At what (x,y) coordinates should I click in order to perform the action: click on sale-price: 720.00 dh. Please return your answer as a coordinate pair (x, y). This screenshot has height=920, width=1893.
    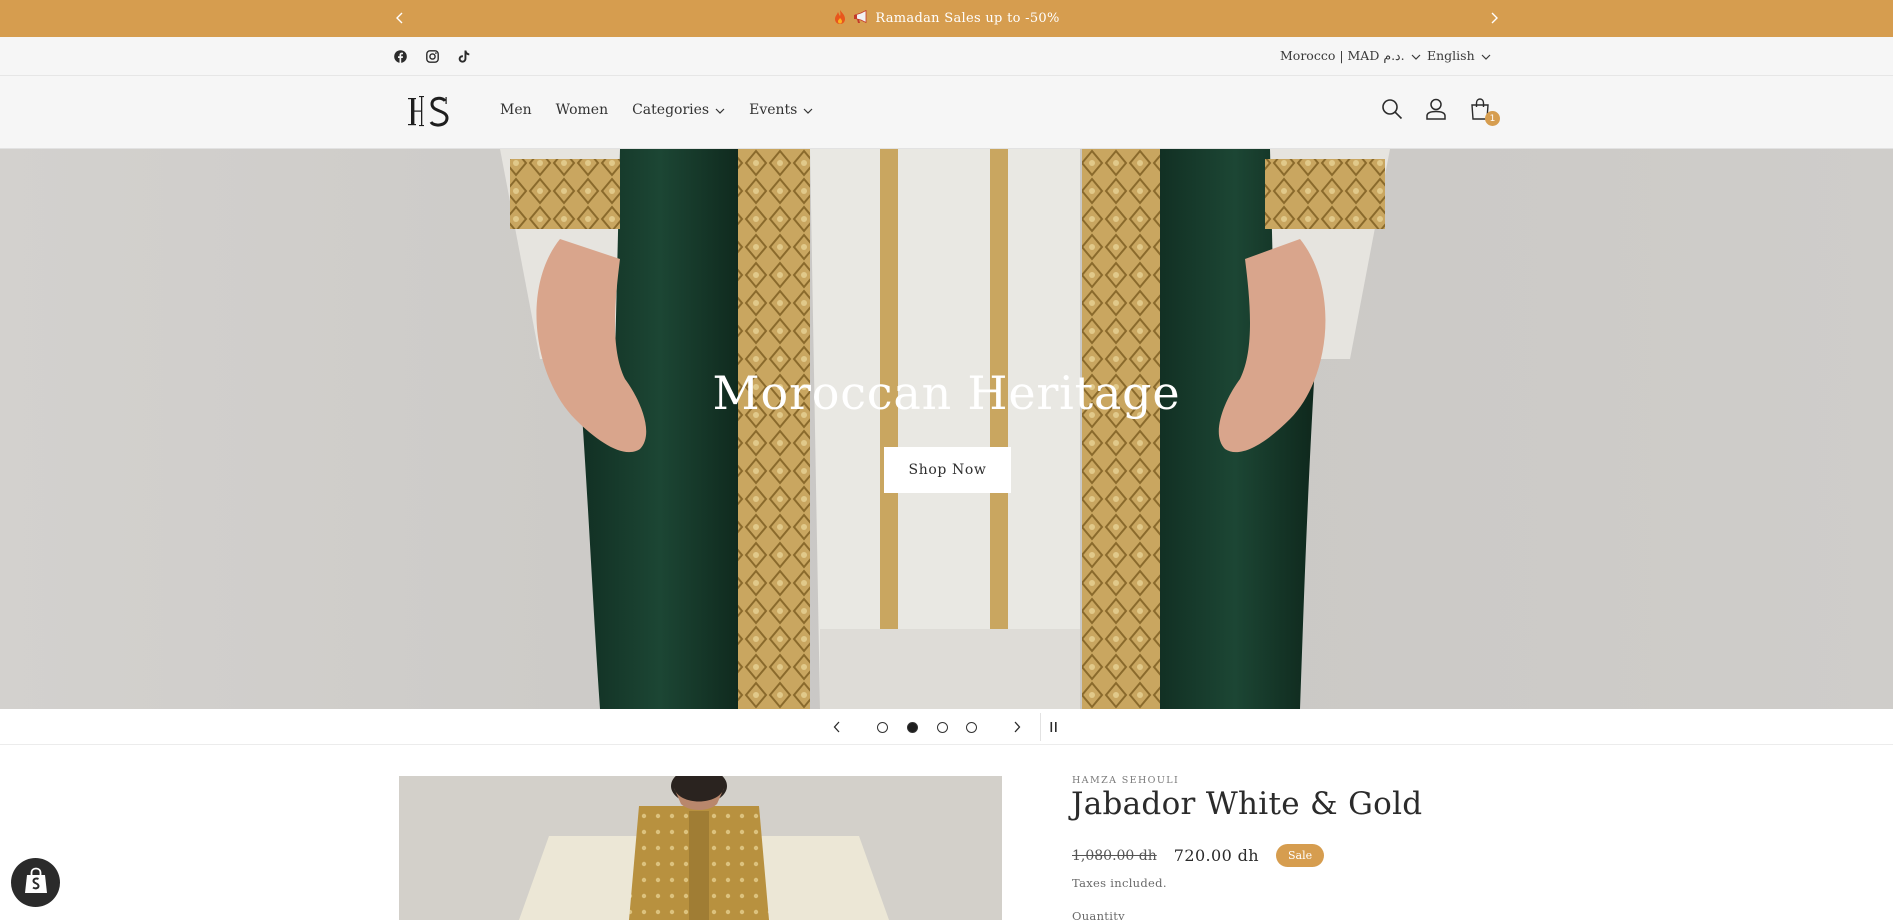
    Looking at the image, I should click on (1216, 855).